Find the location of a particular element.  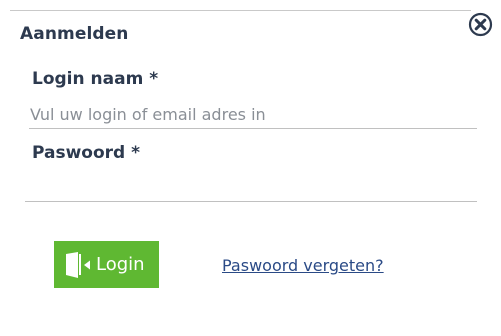

close-circle-icon is located at coordinates (480, 24).